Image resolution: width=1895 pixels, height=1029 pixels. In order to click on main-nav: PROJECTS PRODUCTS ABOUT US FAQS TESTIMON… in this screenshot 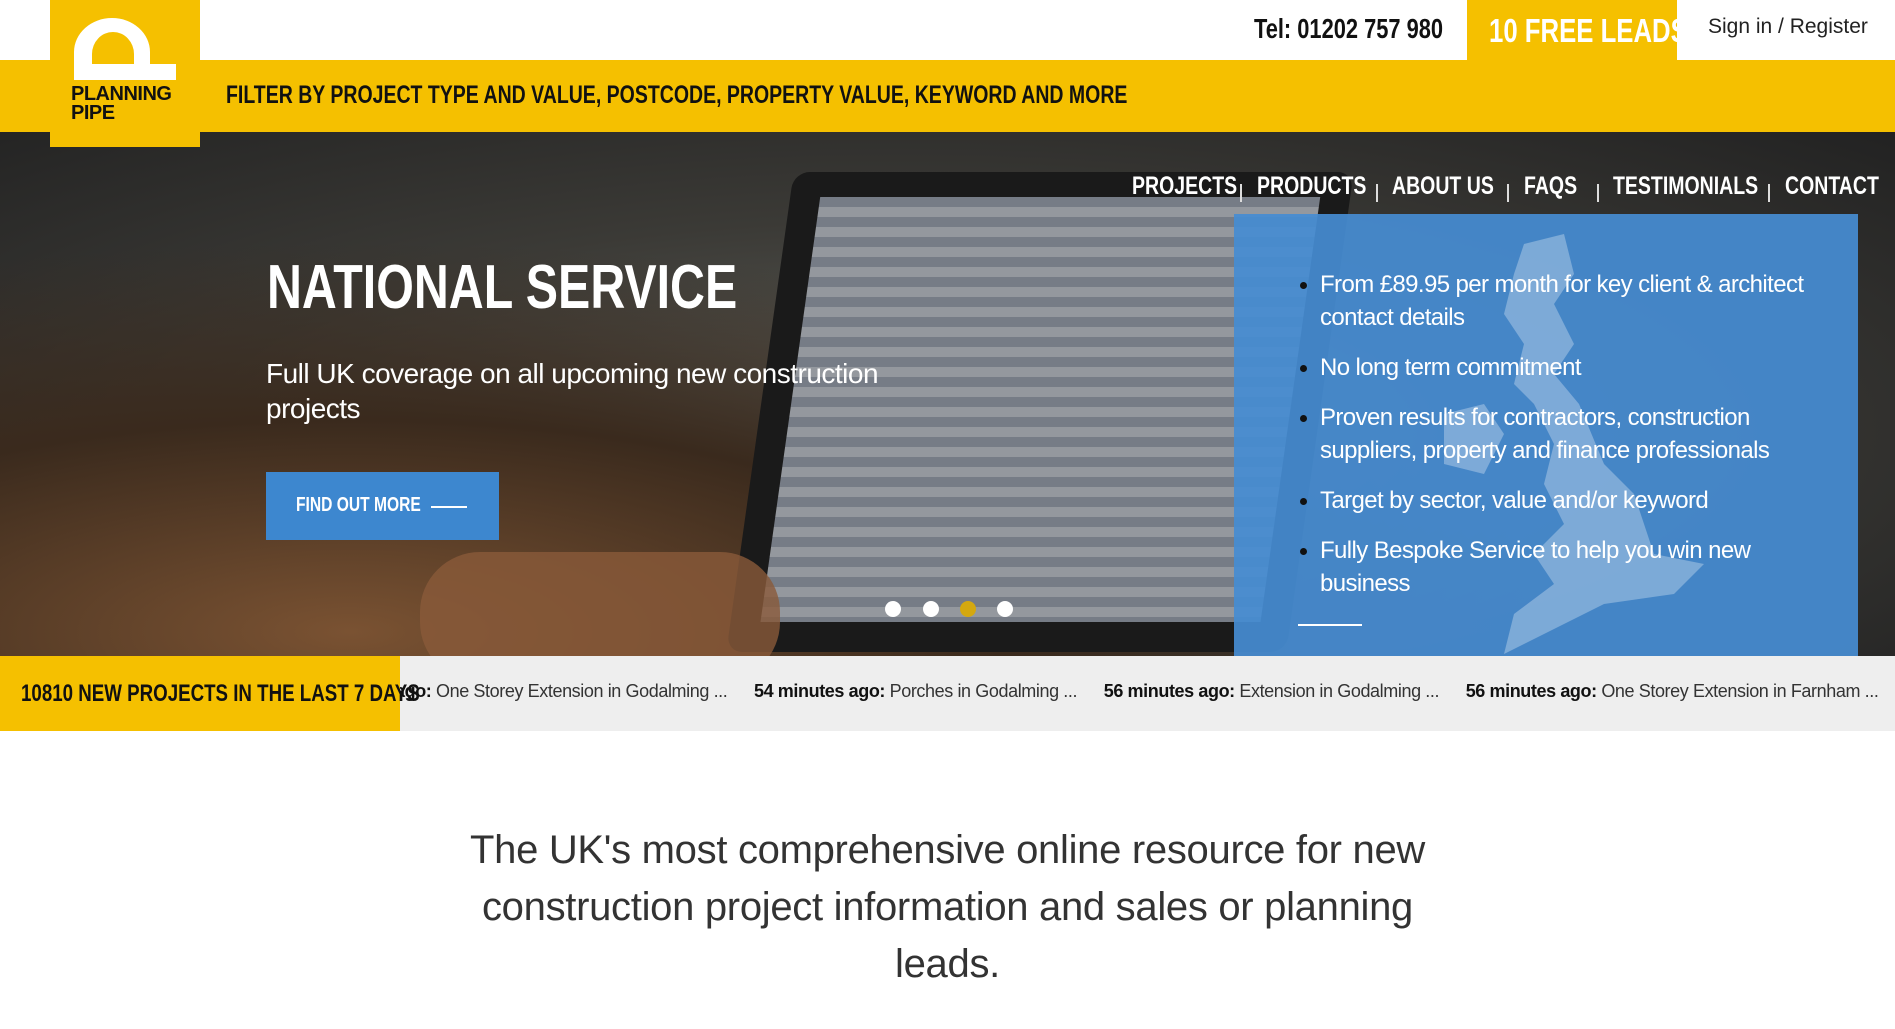, I will do `click(947, 192)`.